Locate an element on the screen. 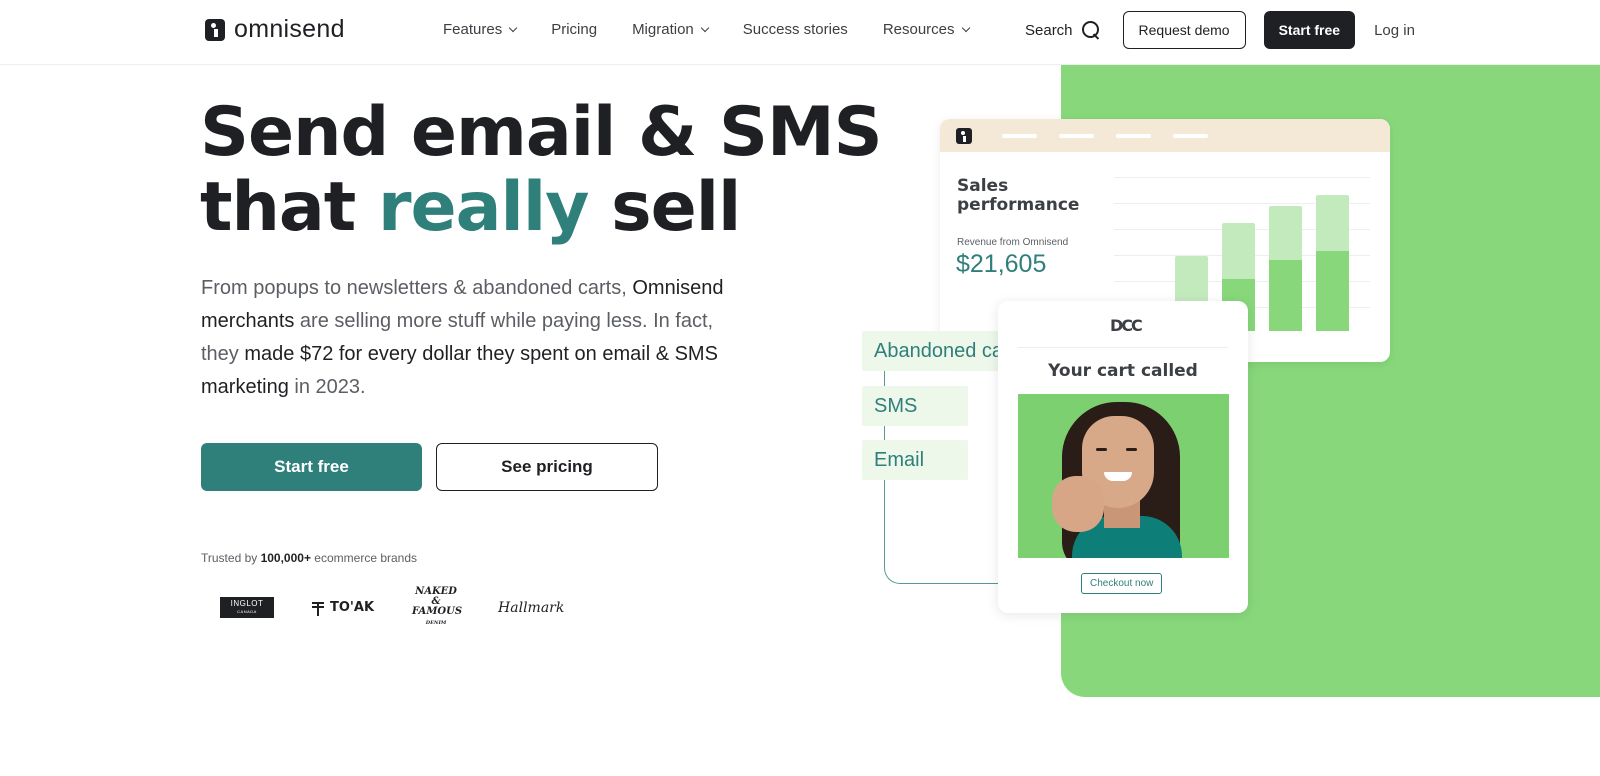 This screenshot has width=1600, height=776. nav-resources: Resources is located at coordinates (926, 29).